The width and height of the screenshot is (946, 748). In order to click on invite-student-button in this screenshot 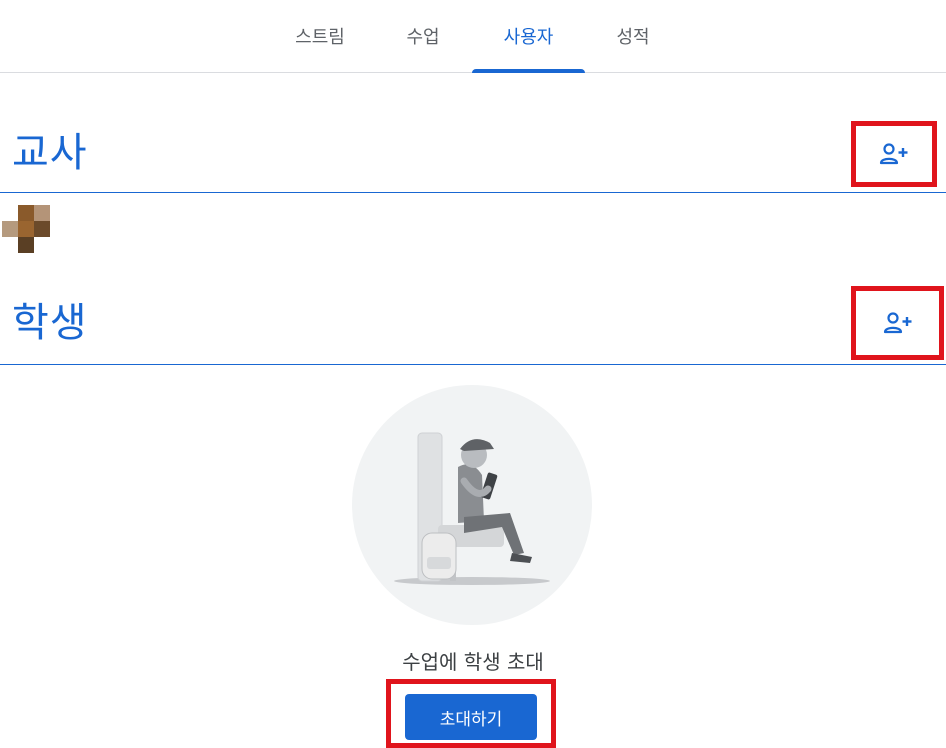, I will do `click(897, 323)`.